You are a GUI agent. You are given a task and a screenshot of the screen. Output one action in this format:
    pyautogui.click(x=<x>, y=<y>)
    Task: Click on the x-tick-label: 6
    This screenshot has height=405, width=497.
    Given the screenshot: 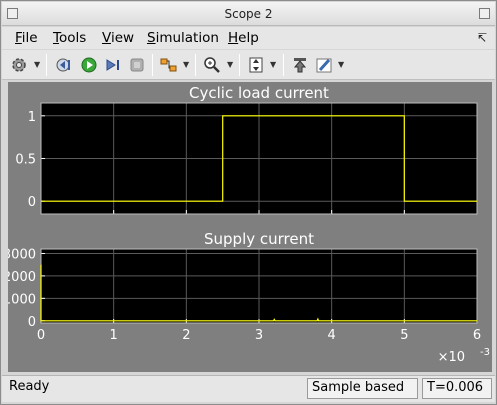 What is the action you would take?
    pyautogui.click(x=477, y=335)
    